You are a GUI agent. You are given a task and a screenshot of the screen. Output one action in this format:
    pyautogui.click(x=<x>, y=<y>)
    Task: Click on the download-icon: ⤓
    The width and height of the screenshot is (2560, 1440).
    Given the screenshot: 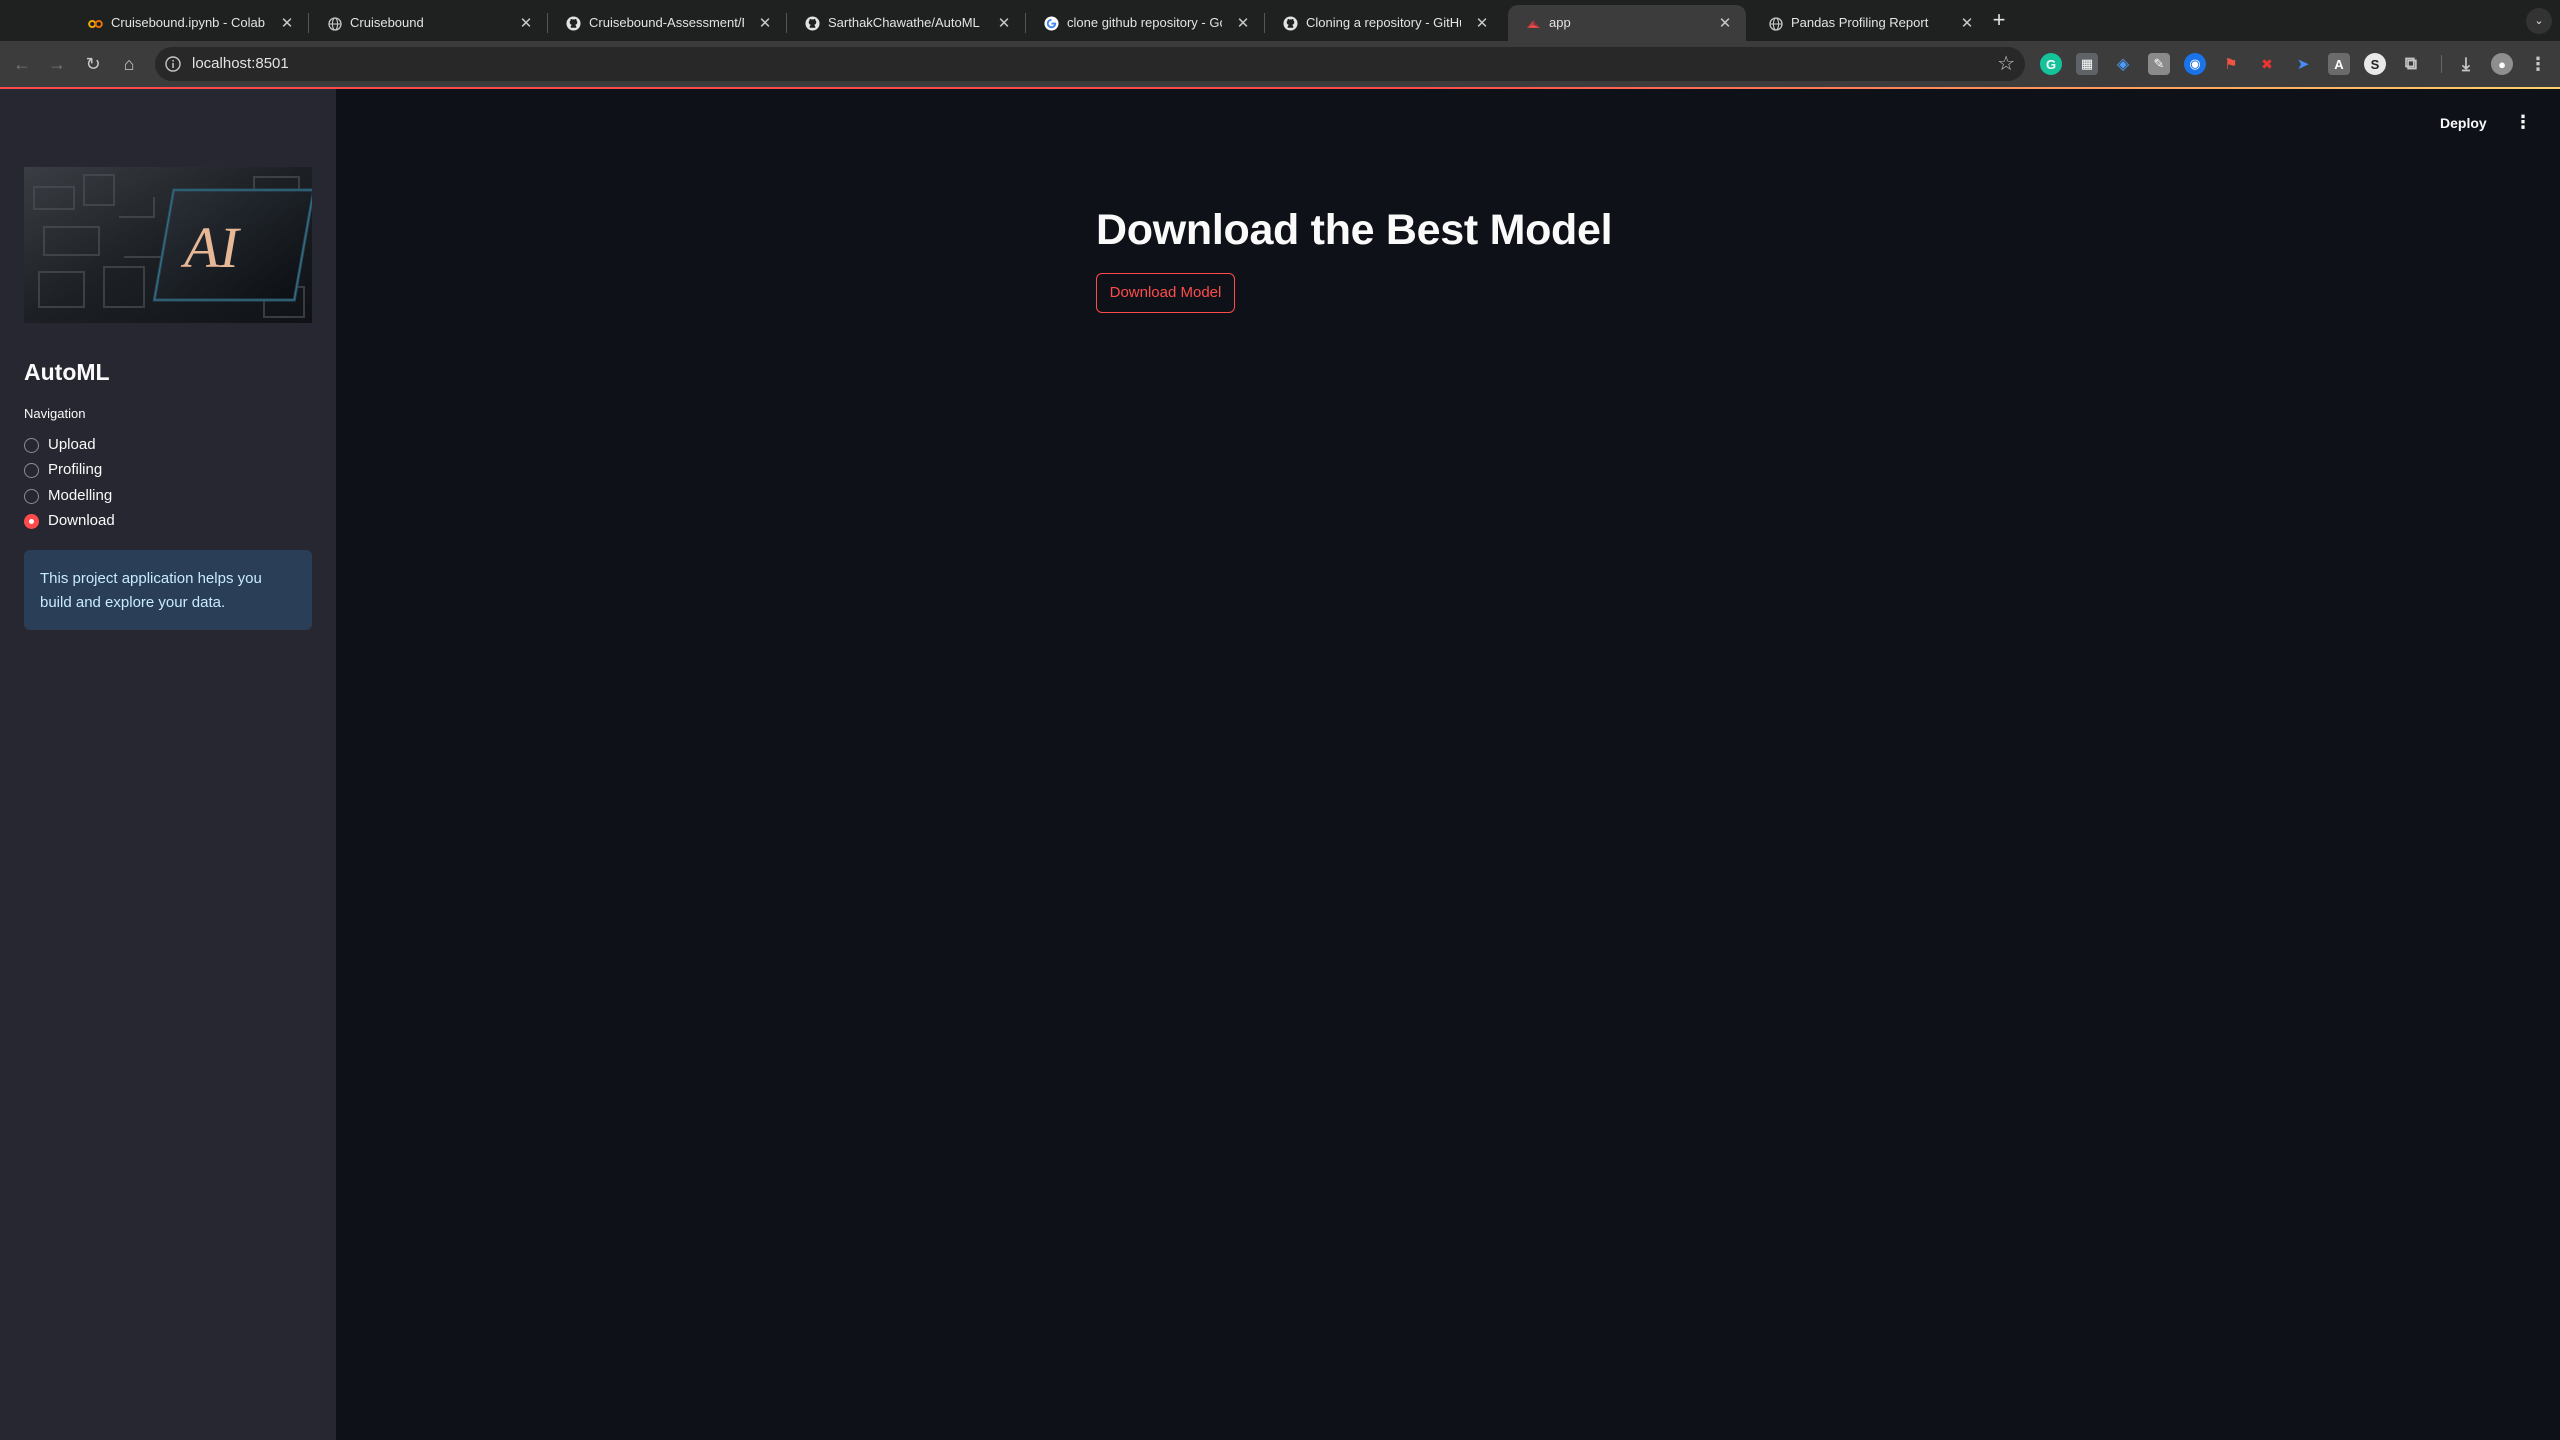 What is the action you would take?
    pyautogui.click(x=2466, y=64)
    